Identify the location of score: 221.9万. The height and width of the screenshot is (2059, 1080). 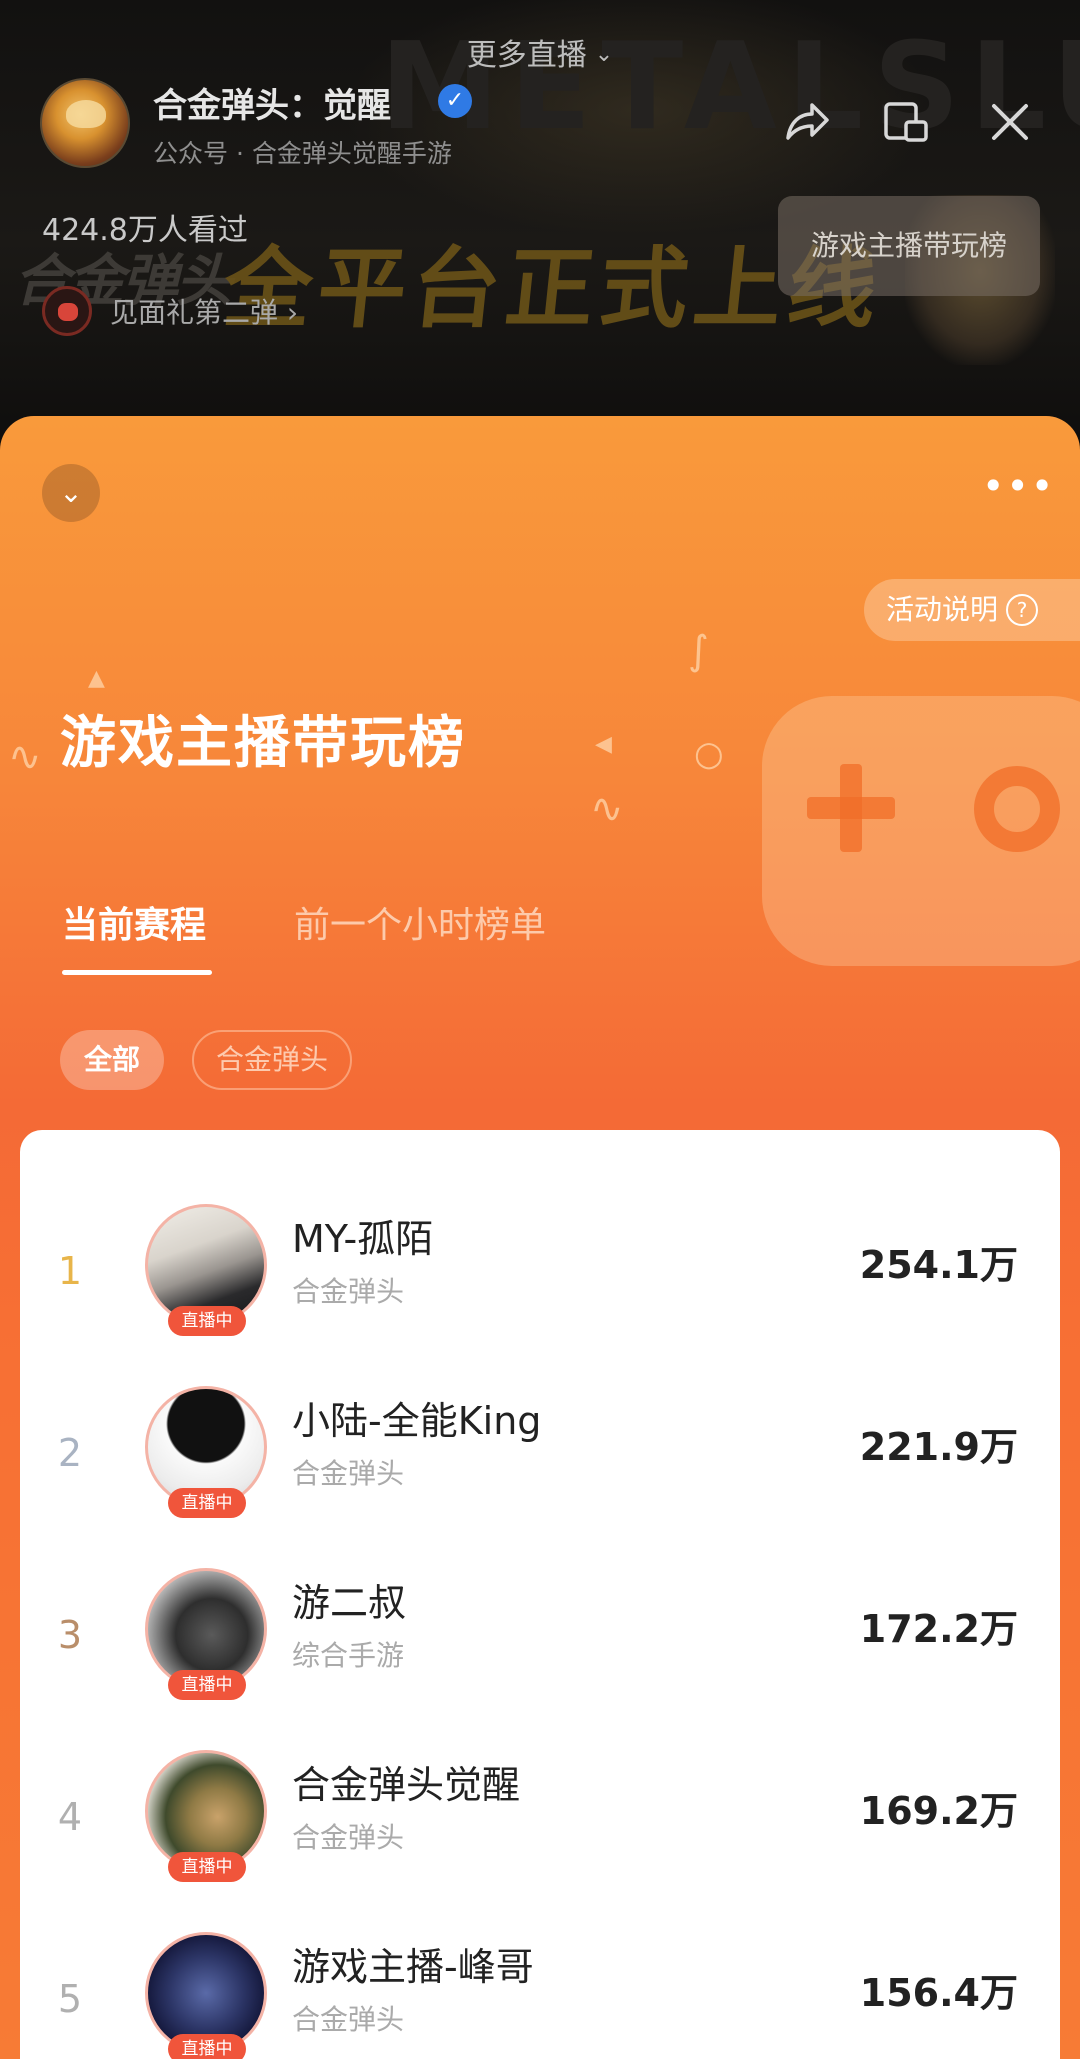
(938, 1447).